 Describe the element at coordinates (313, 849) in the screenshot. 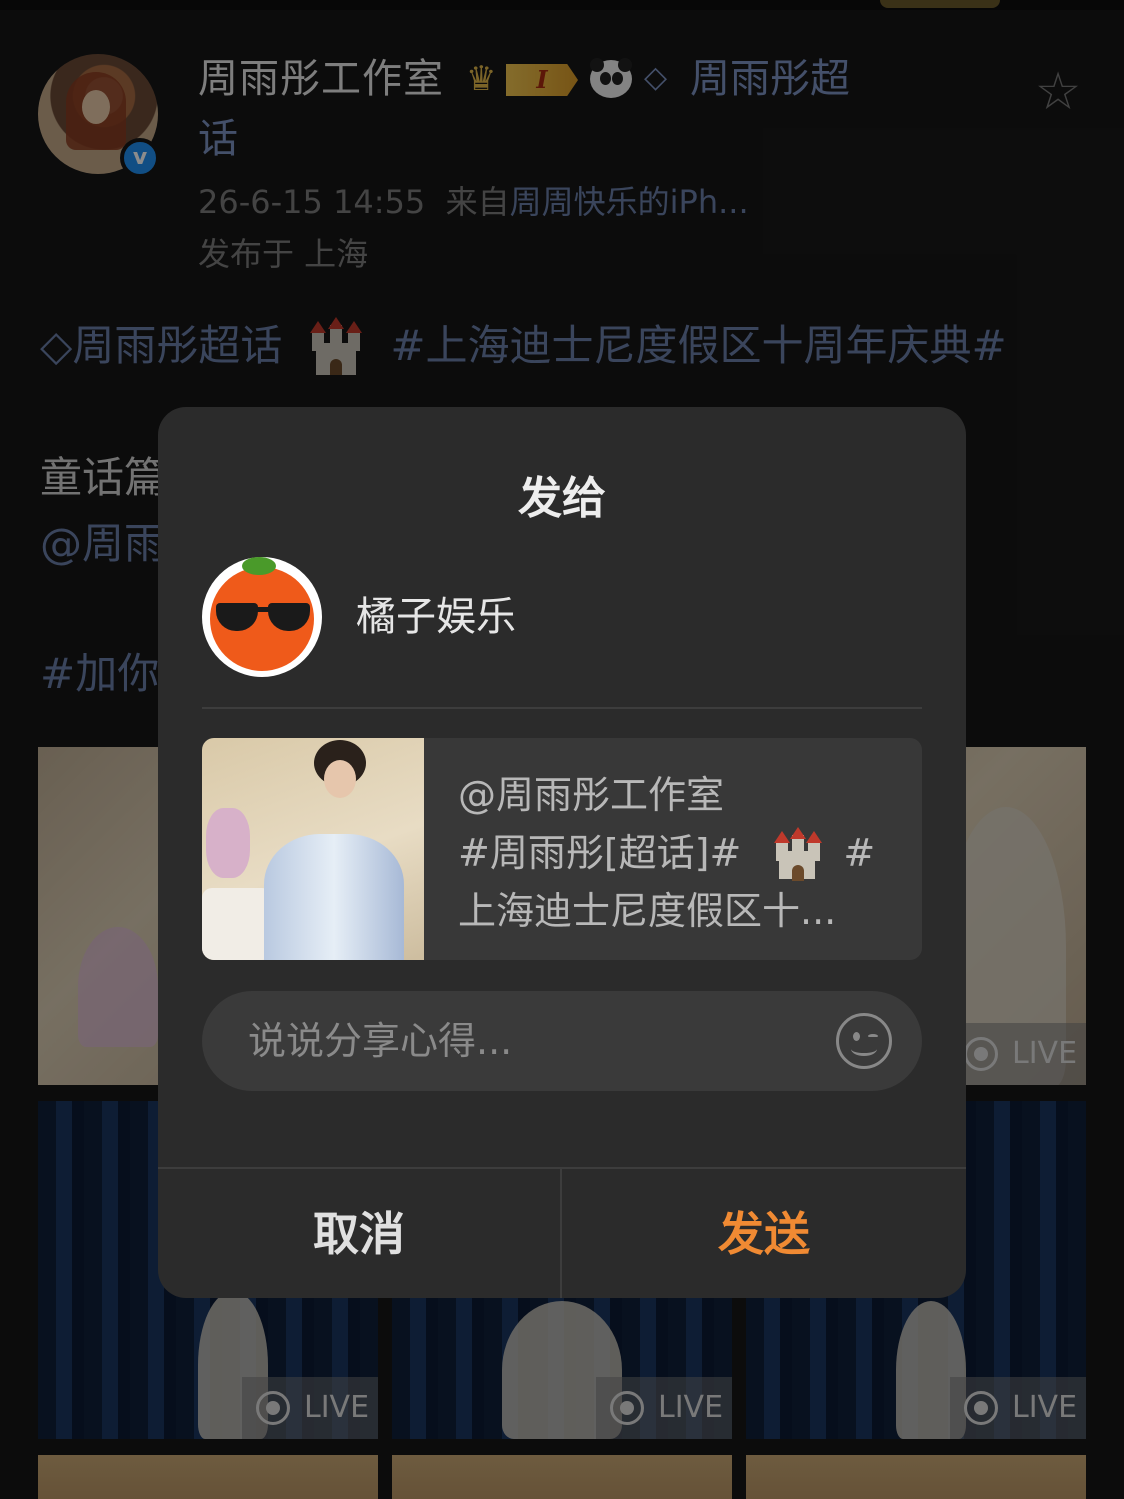

I see `preview-thumbnail` at that location.